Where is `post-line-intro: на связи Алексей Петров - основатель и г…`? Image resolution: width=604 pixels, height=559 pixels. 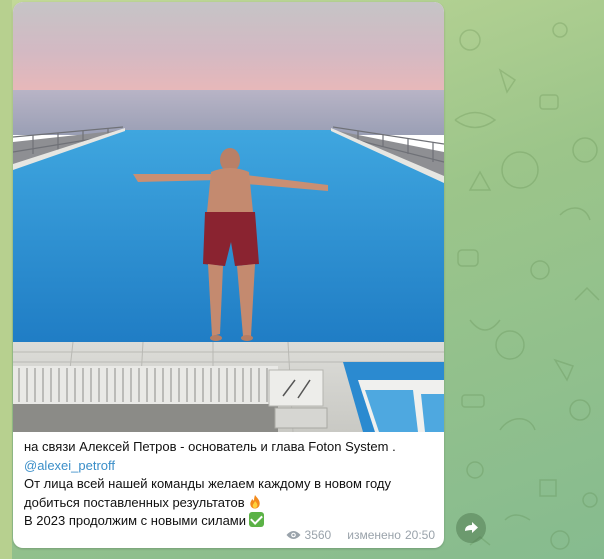
post-line-intro: на связи Алексей Петров - основатель и г… is located at coordinates (210, 446).